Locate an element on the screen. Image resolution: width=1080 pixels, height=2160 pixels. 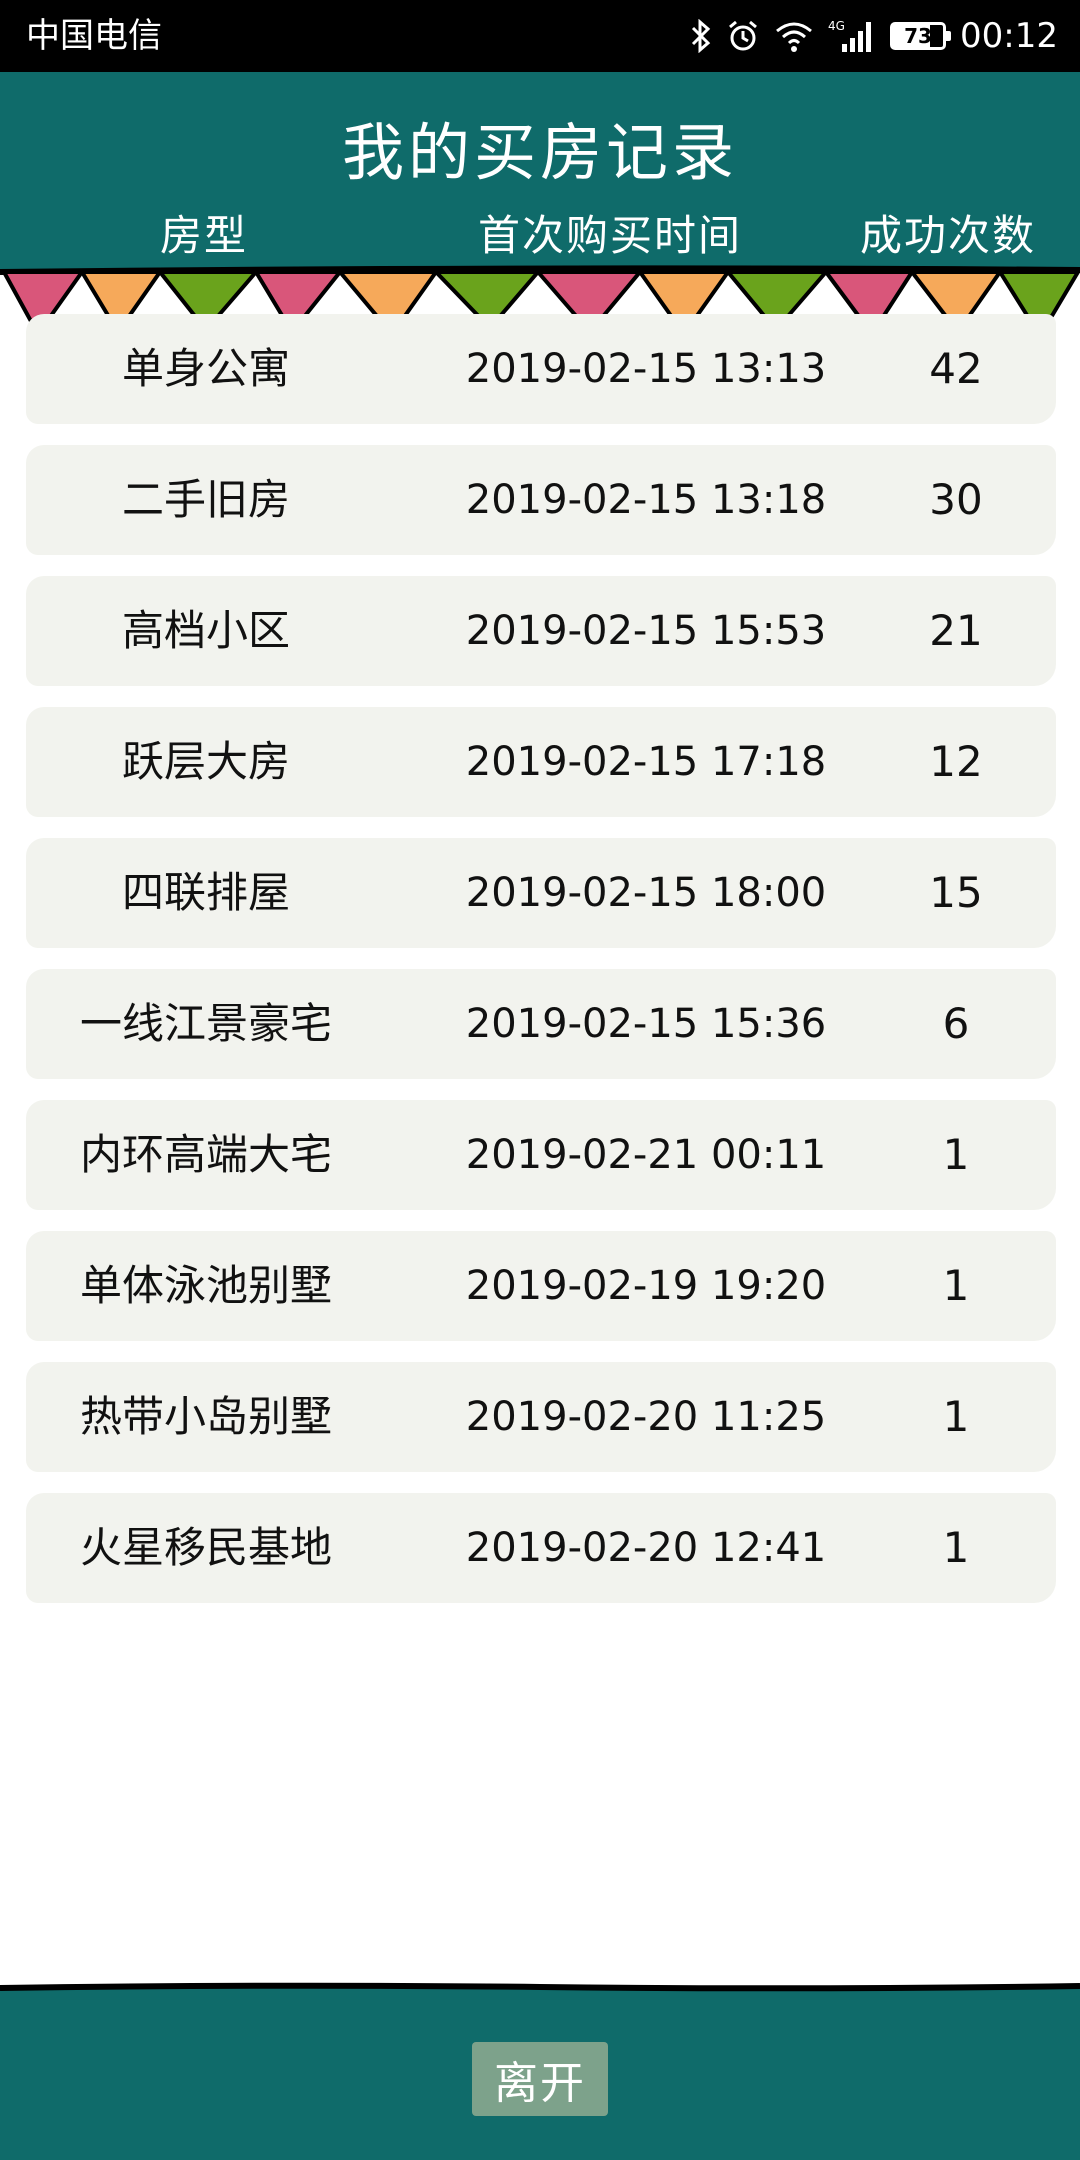
record-row: 二手旧房 2019-02-15 13:18 30 is located at coordinates (541, 500).